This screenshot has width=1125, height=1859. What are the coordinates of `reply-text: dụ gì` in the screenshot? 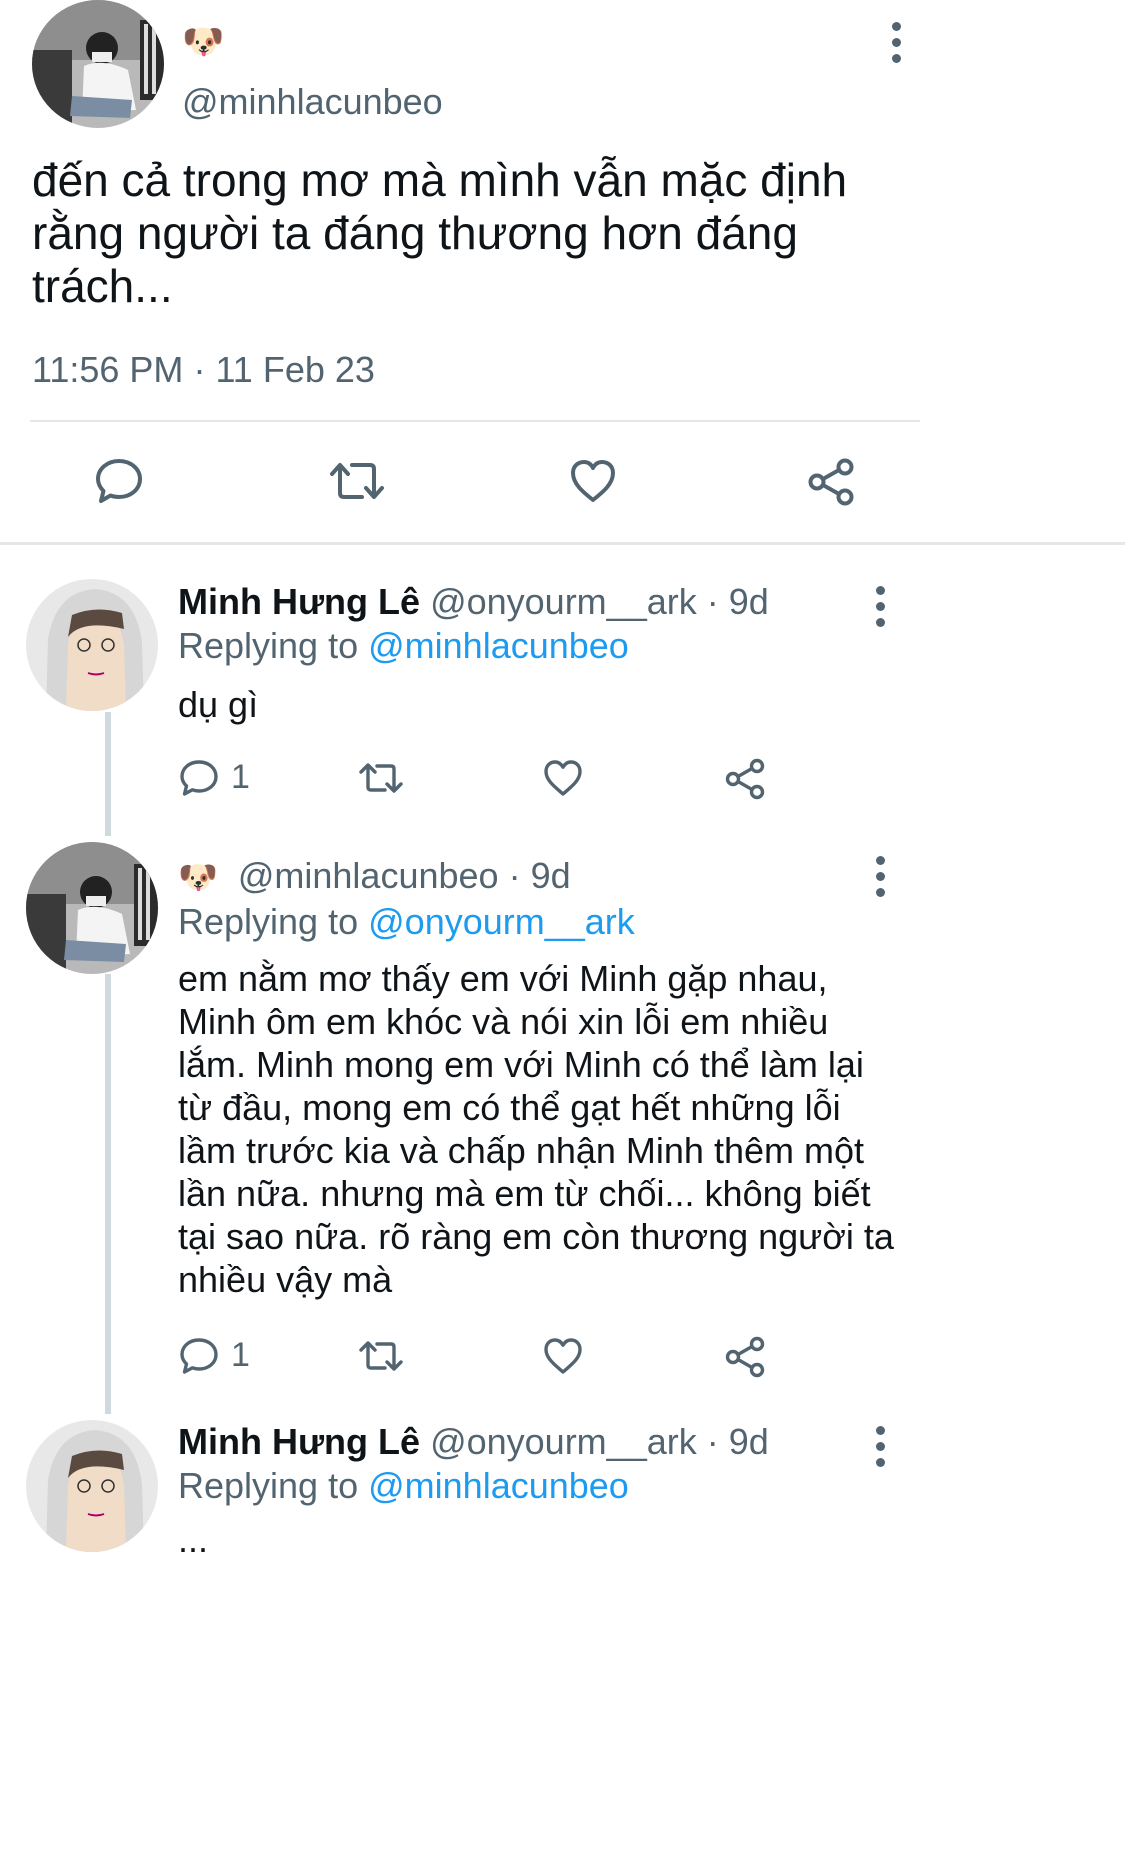 It's located at (218, 704).